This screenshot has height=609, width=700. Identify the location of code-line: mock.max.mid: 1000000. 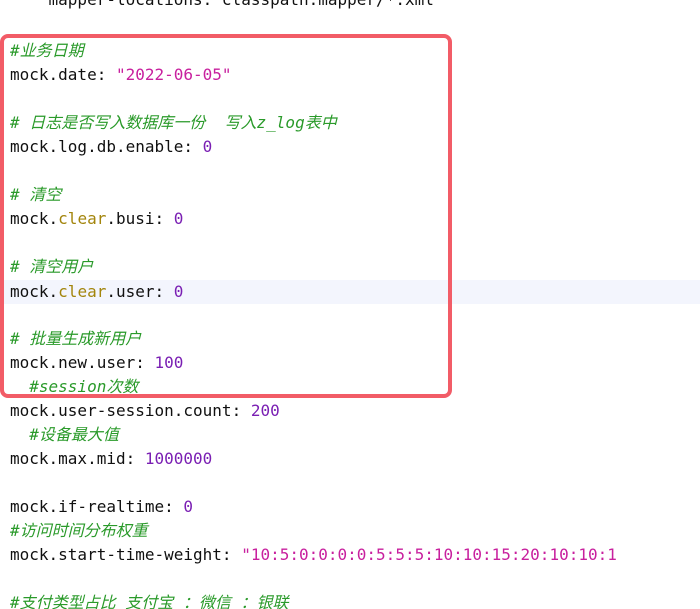
(350, 459).